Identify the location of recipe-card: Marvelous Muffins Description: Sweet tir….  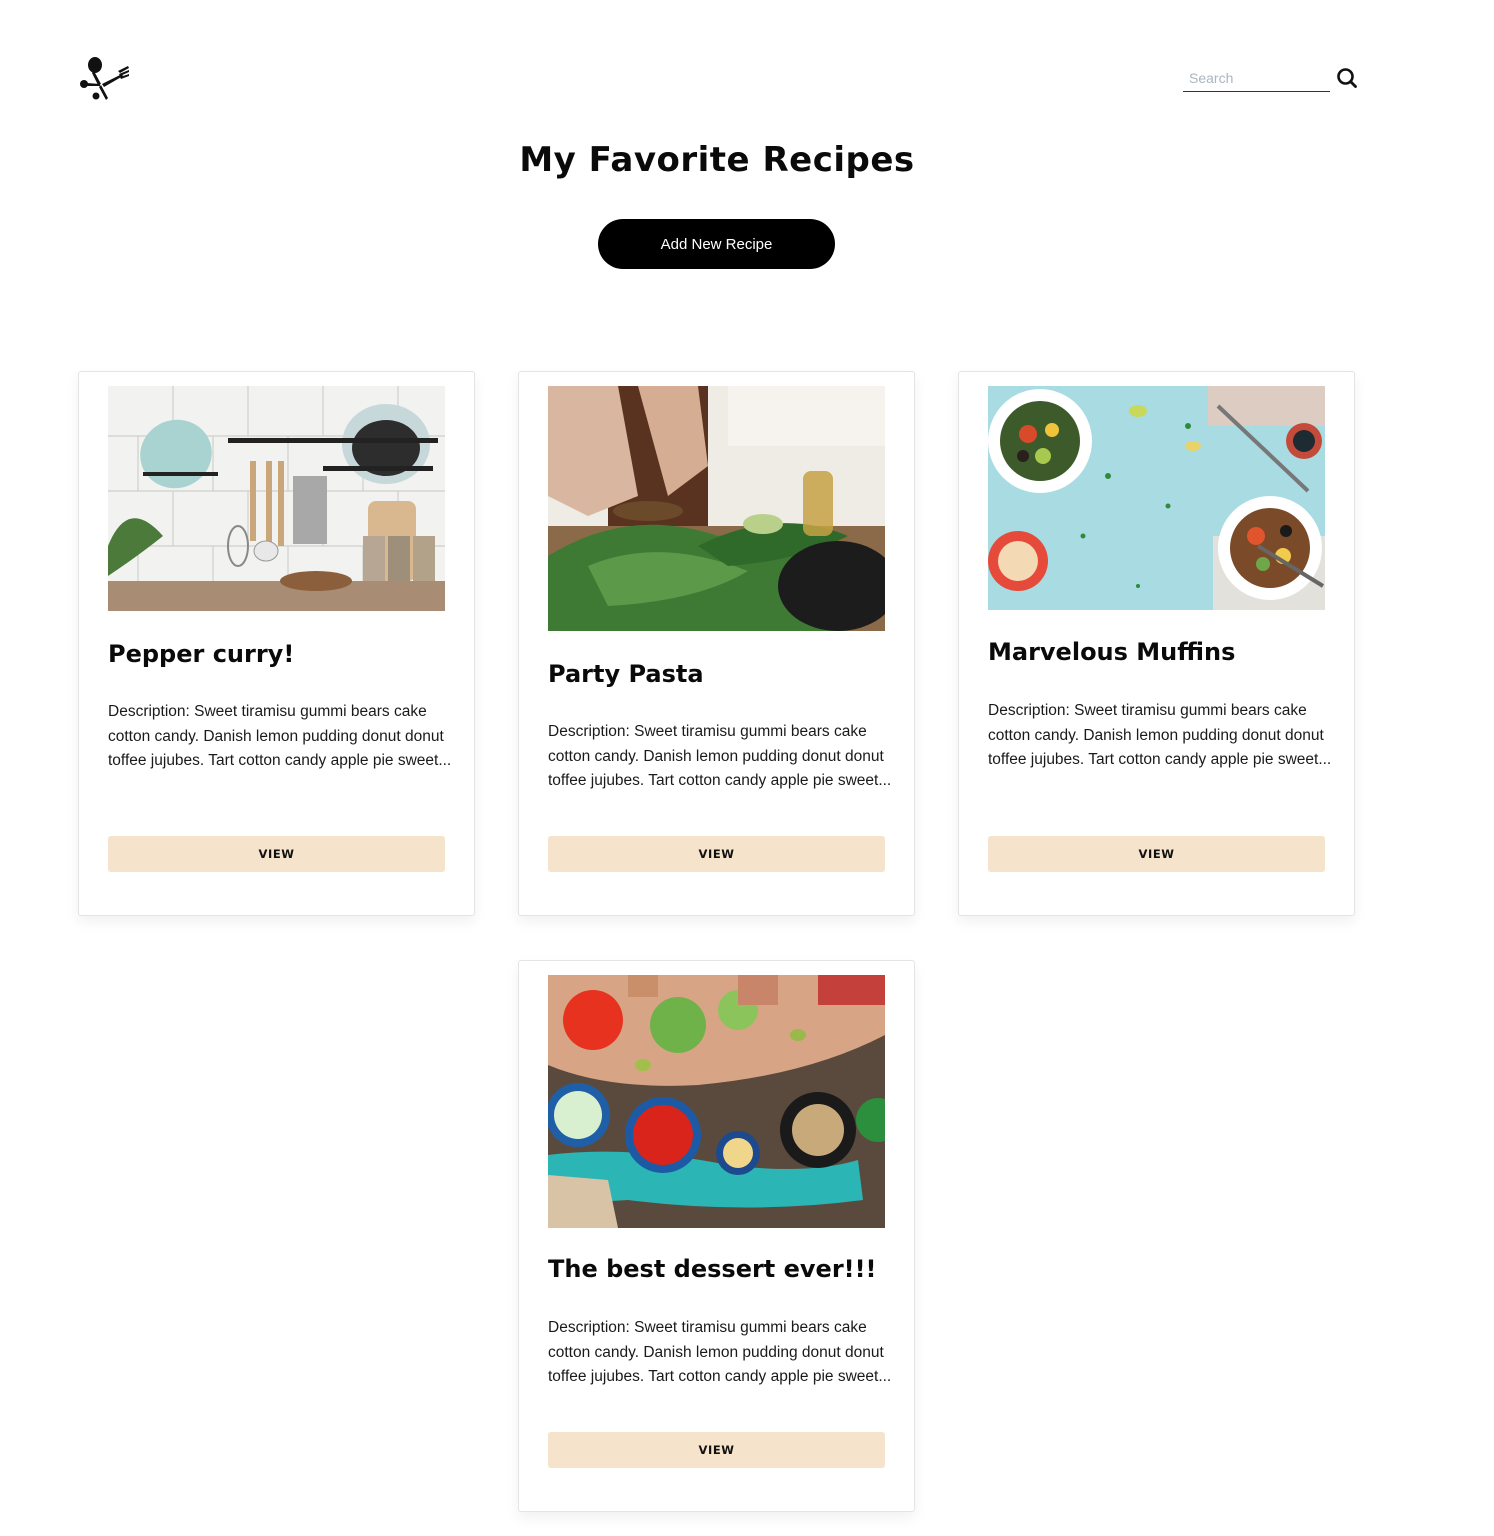
(1156, 643).